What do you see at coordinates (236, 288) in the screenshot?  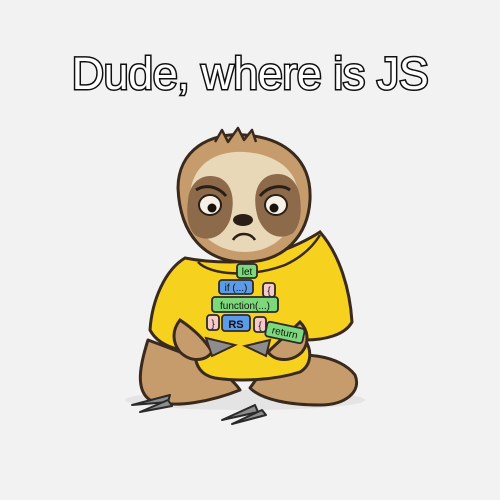 I see `label-if: if (...)` at bounding box center [236, 288].